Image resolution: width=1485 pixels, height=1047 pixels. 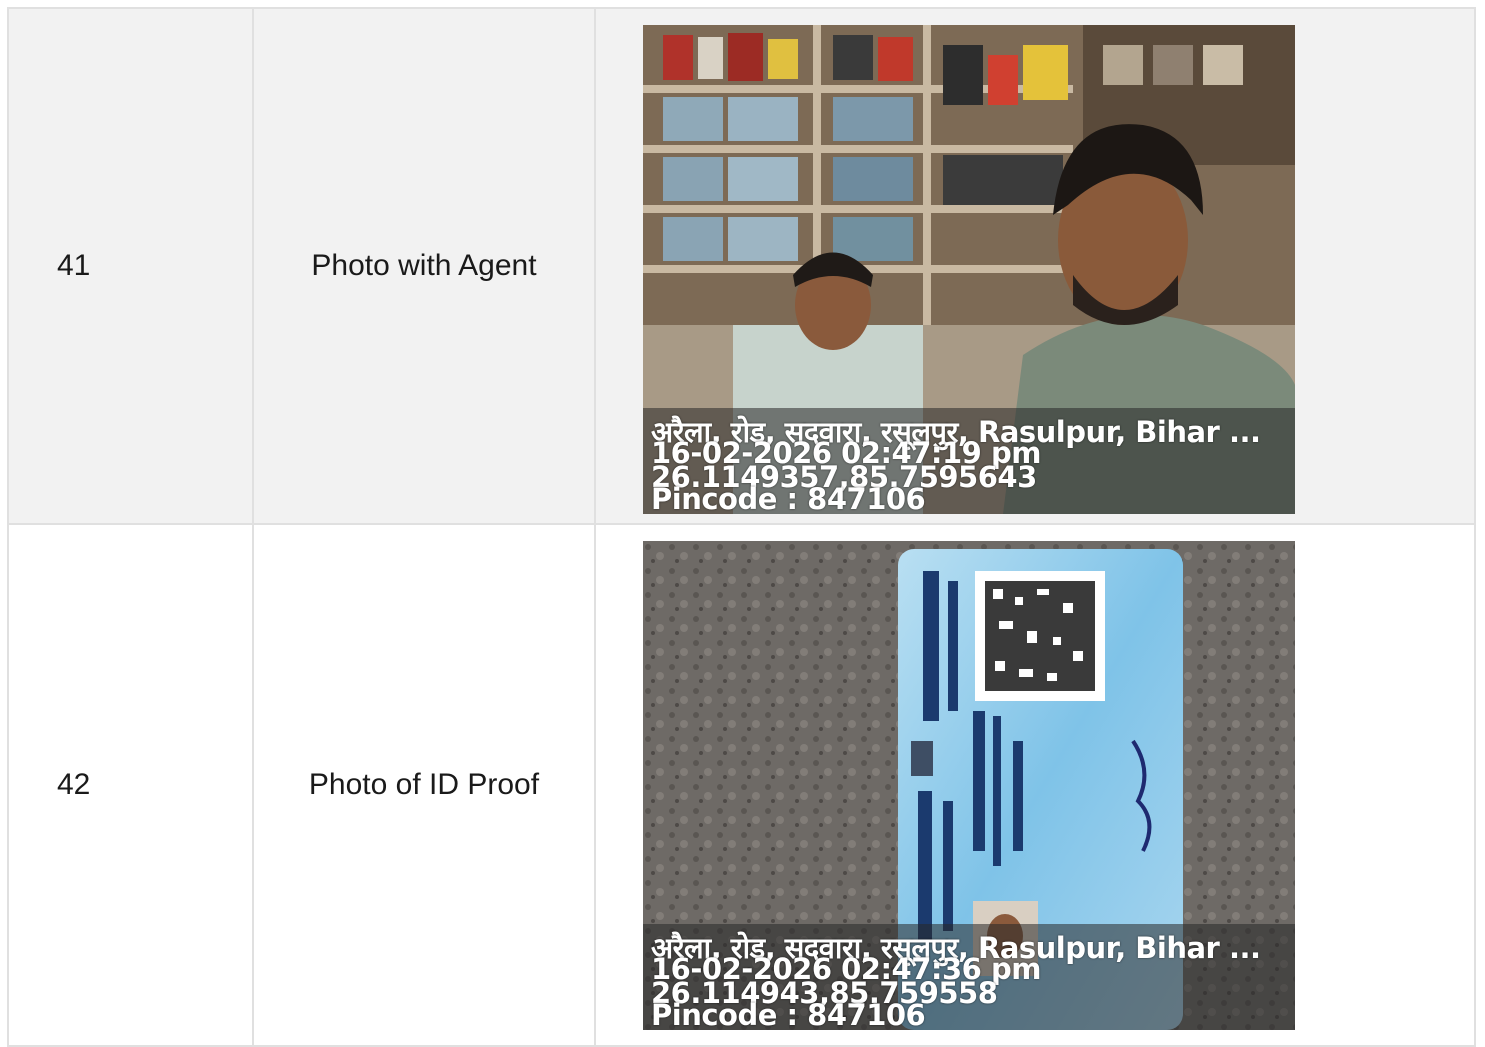 I want to click on row-label: Photo with Agent, so click(x=424, y=266).